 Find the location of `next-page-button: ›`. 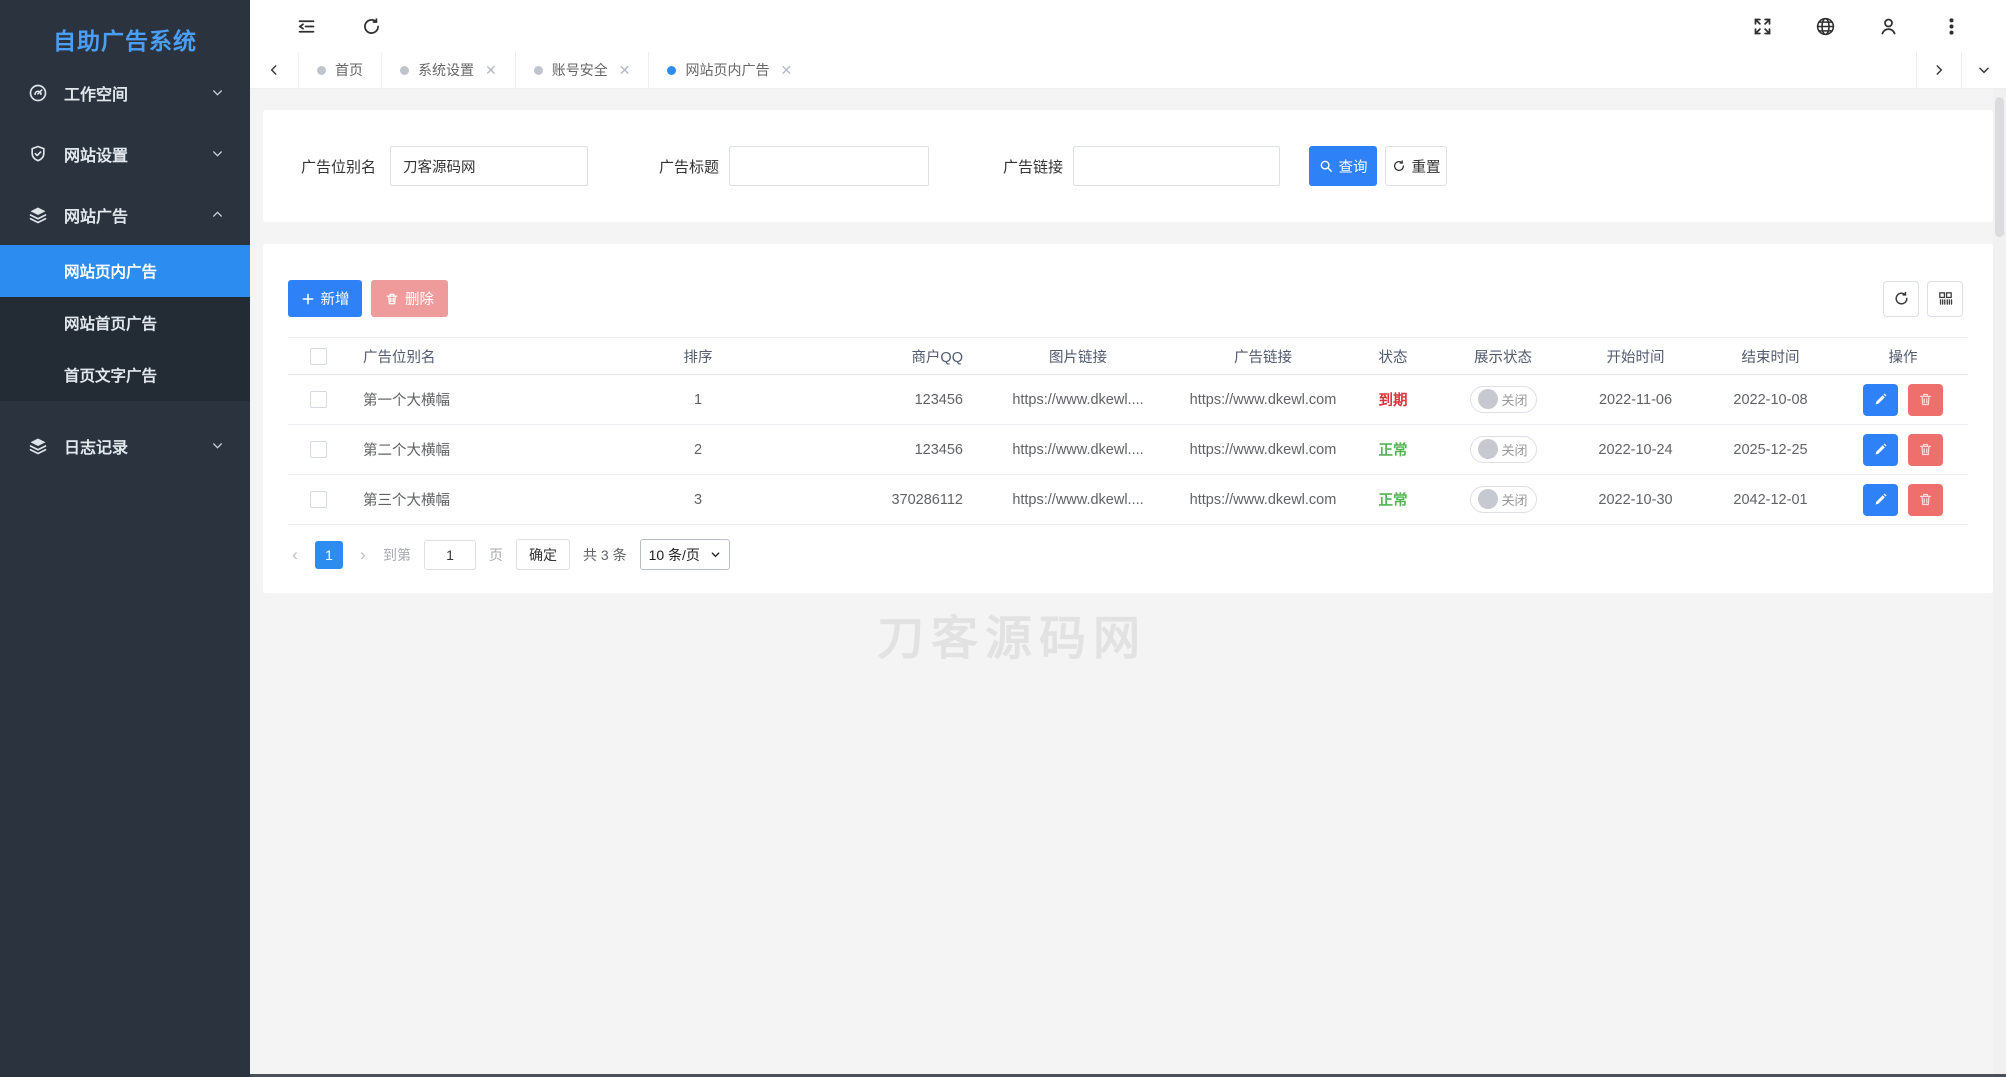

next-page-button: › is located at coordinates (363, 555).